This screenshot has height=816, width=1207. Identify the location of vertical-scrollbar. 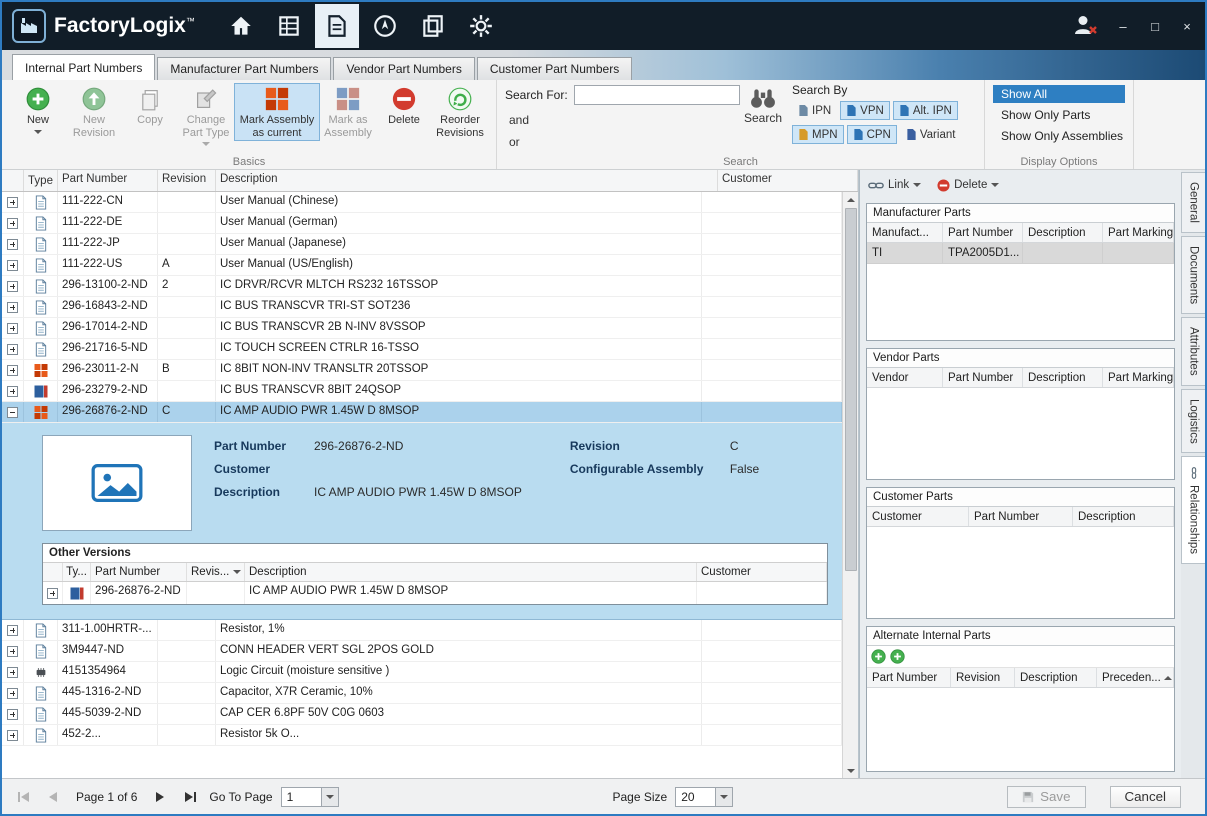
(850, 485).